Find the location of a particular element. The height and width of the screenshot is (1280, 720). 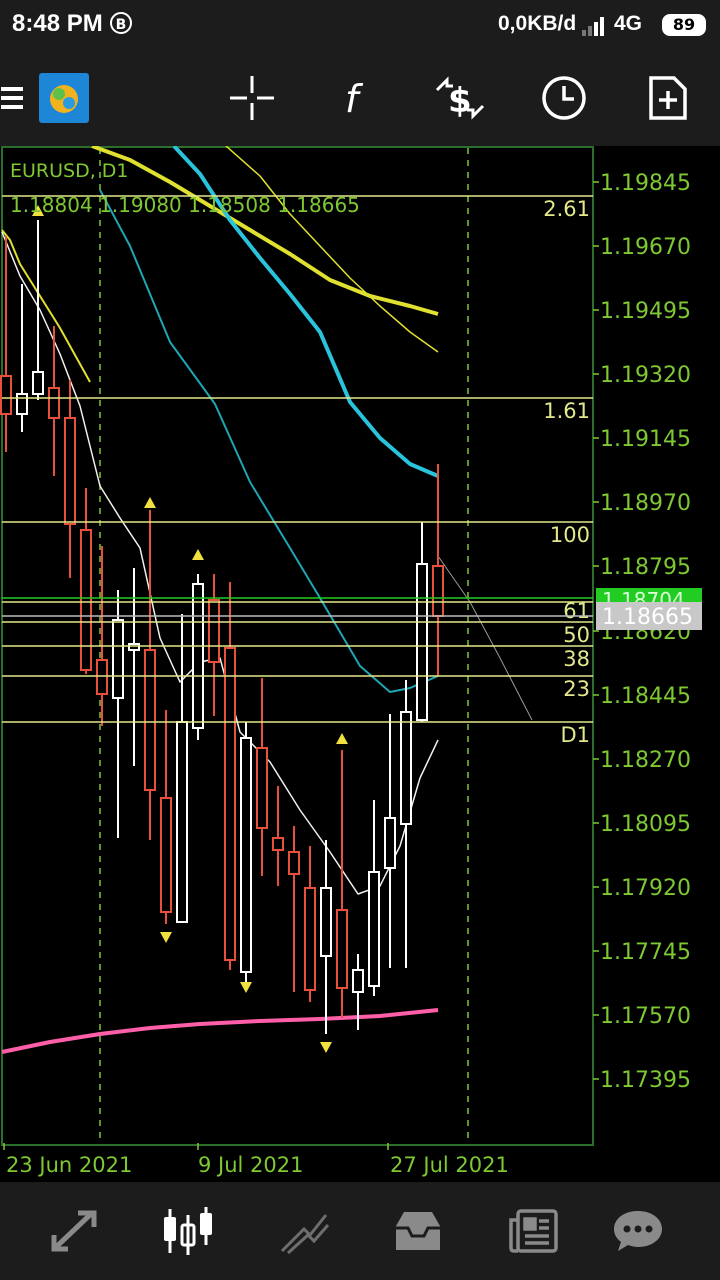

network-speed: 0,0KB/d is located at coordinates (537, 23).